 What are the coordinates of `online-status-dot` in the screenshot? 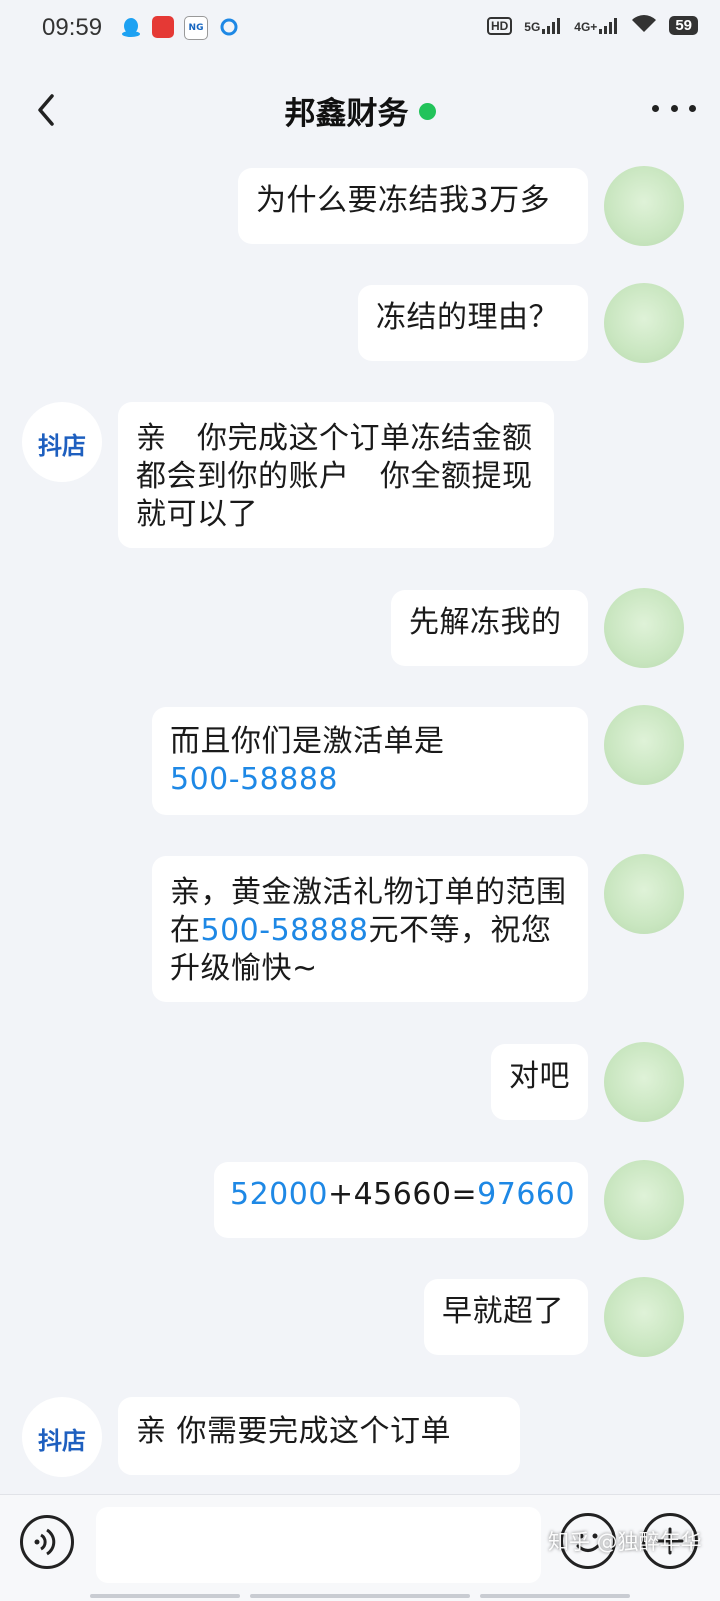 It's located at (427, 111).